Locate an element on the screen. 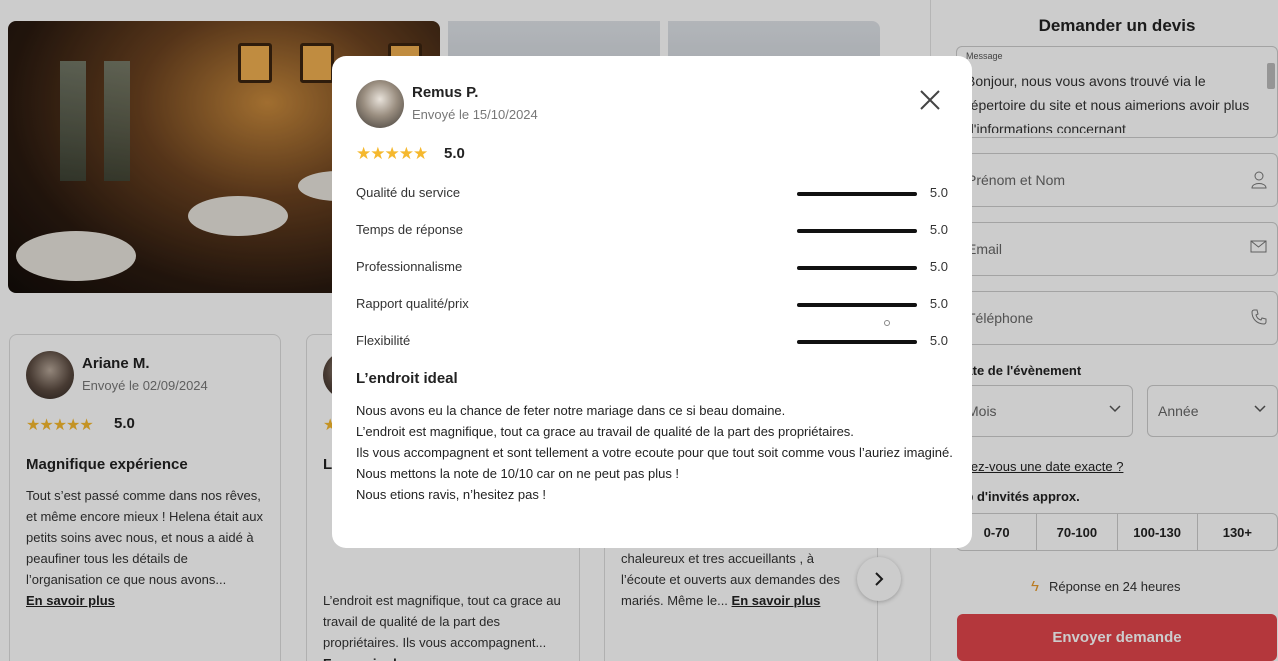 The height and width of the screenshot is (661, 1278). close-button is located at coordinates (930, 100).